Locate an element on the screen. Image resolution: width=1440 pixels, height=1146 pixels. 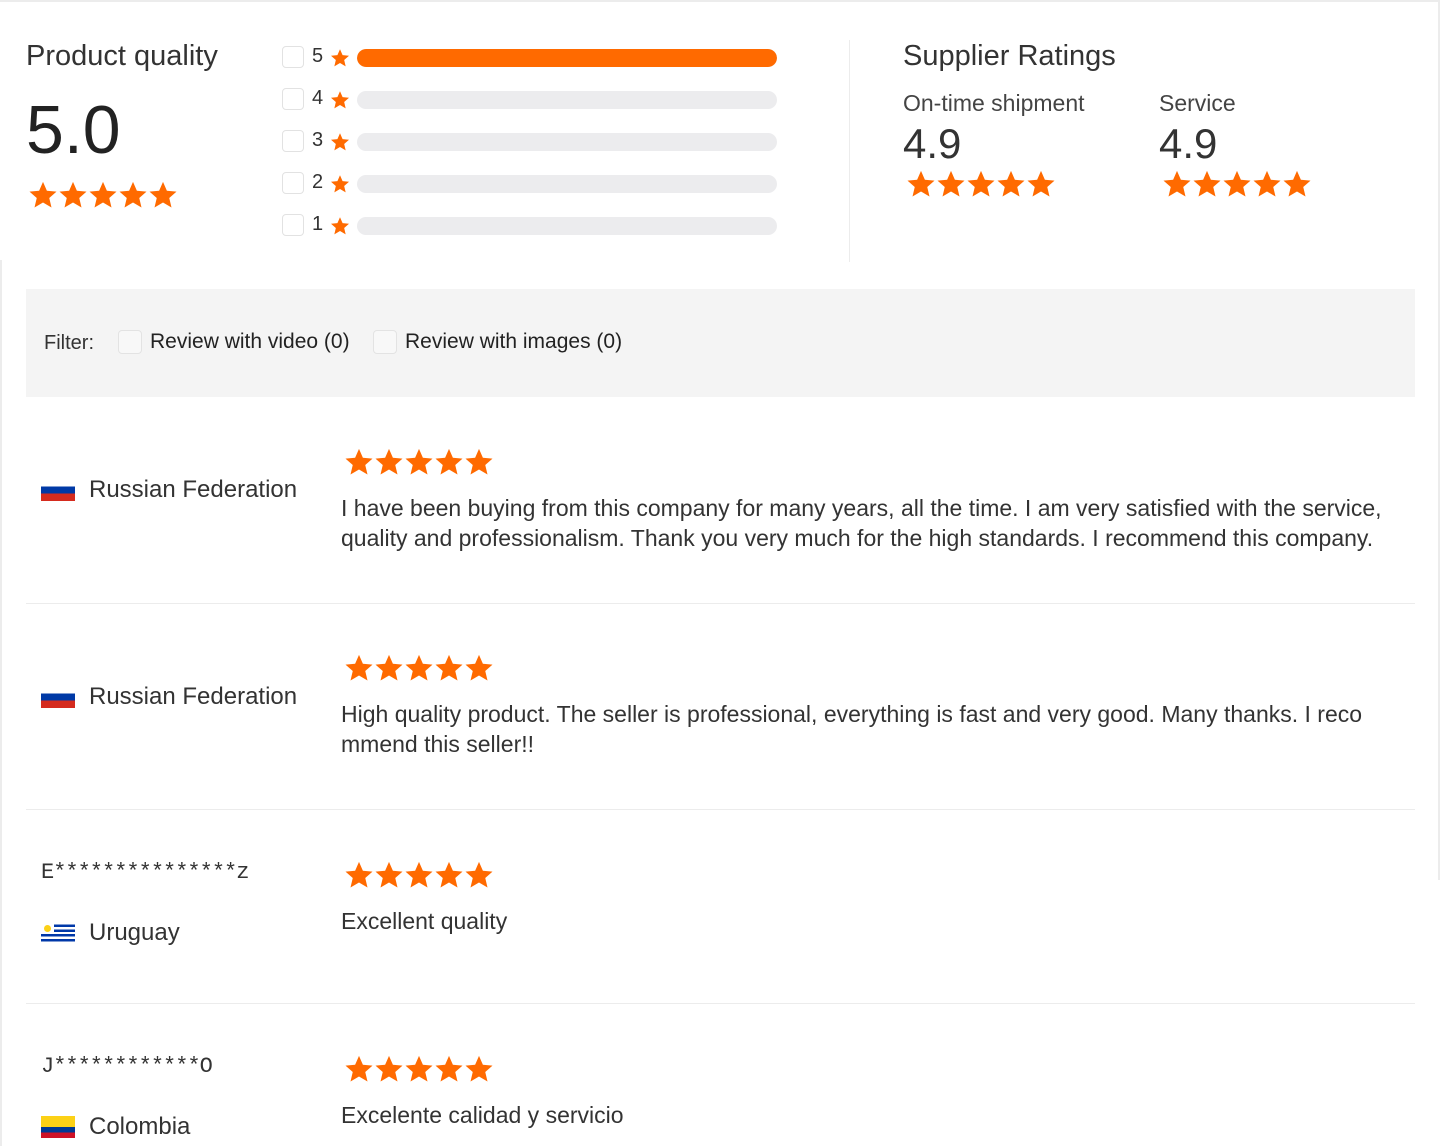
review-country: Uruguay is located at coordinates (110, 933).